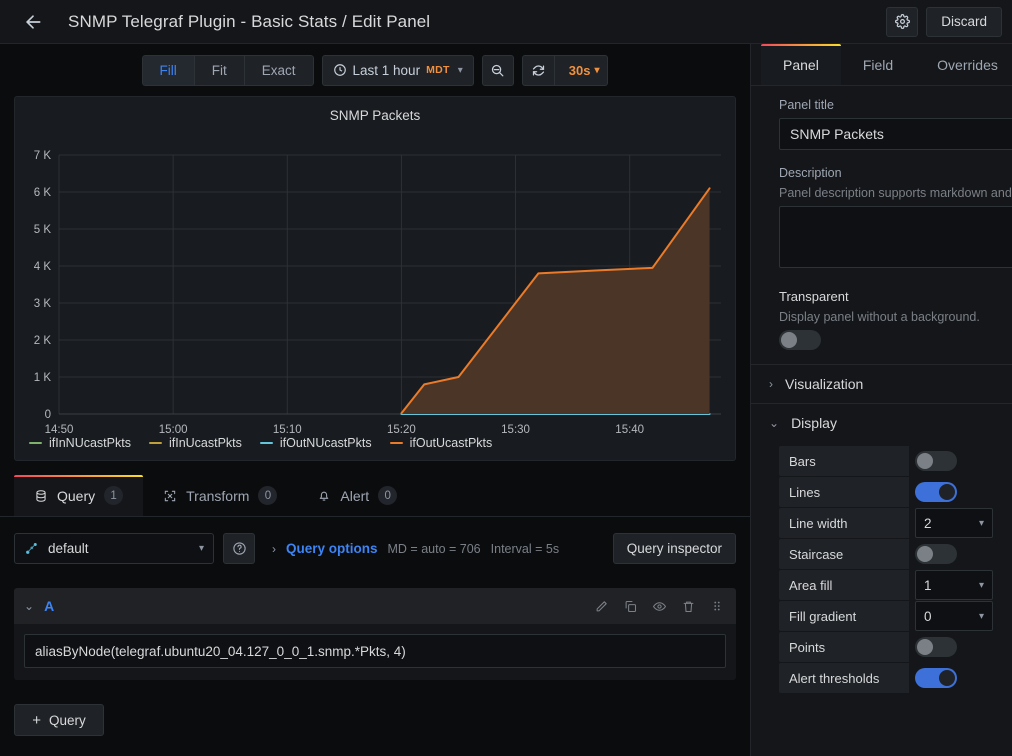  Describe the element at coordinates (43, 341) in the screenshot. I see `y-axis-tick-label: 2 K` at that location.